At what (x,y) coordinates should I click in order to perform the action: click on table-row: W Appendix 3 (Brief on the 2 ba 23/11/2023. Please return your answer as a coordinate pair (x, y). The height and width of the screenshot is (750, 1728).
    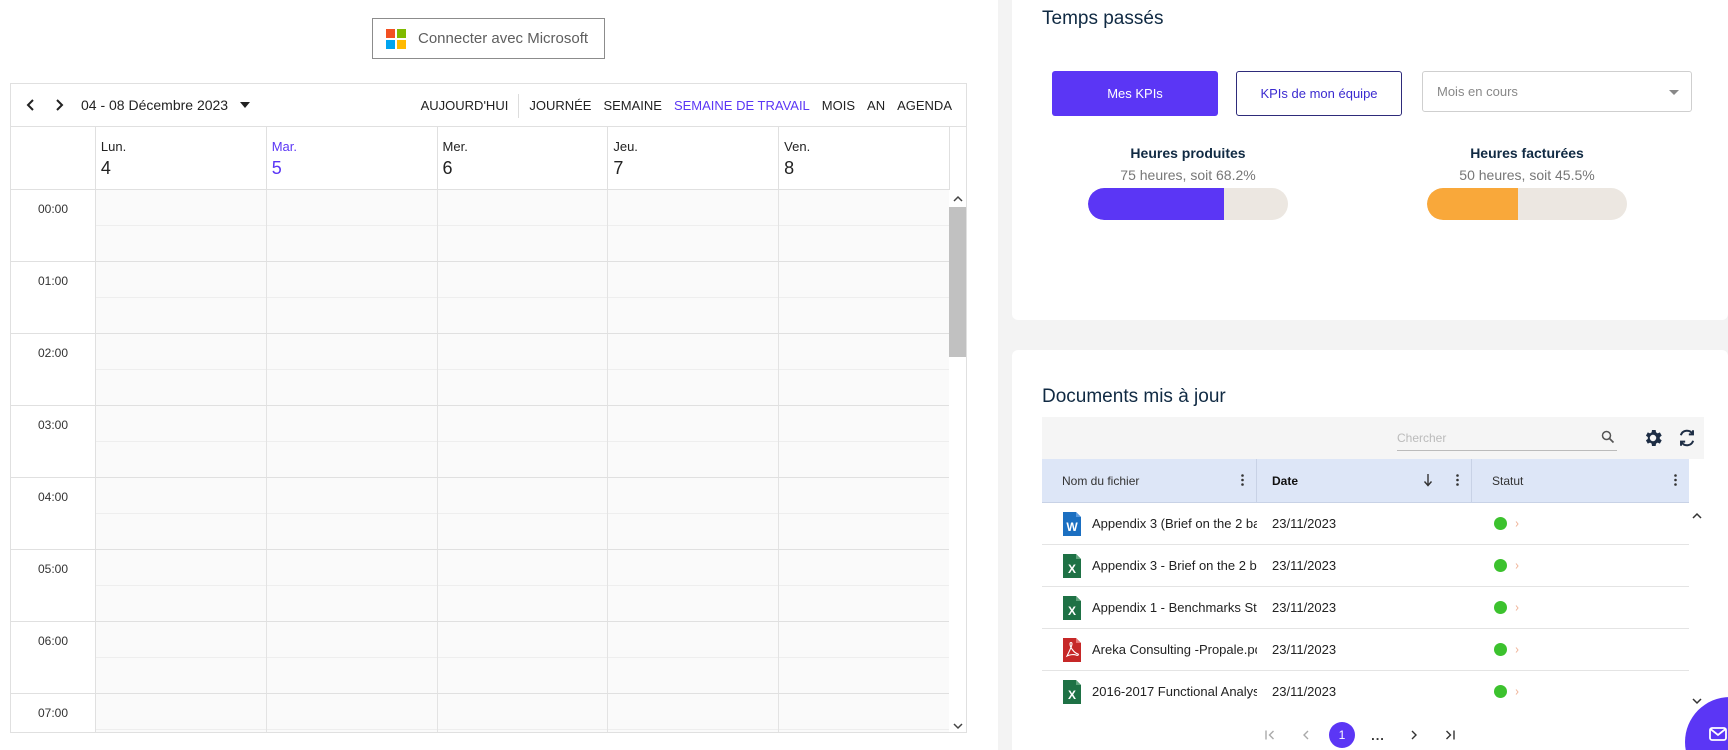
    Looking at the image, I should click on (1365, 524).